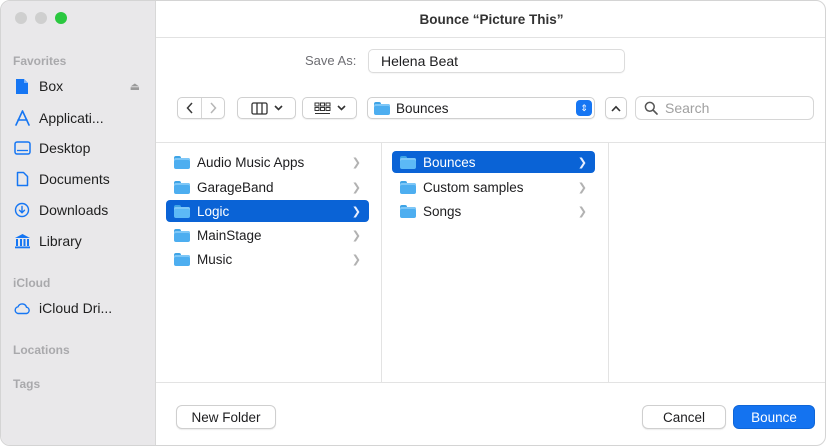 The image size is (826, 446). I want to click on search-field: Search, so click(724, 108).